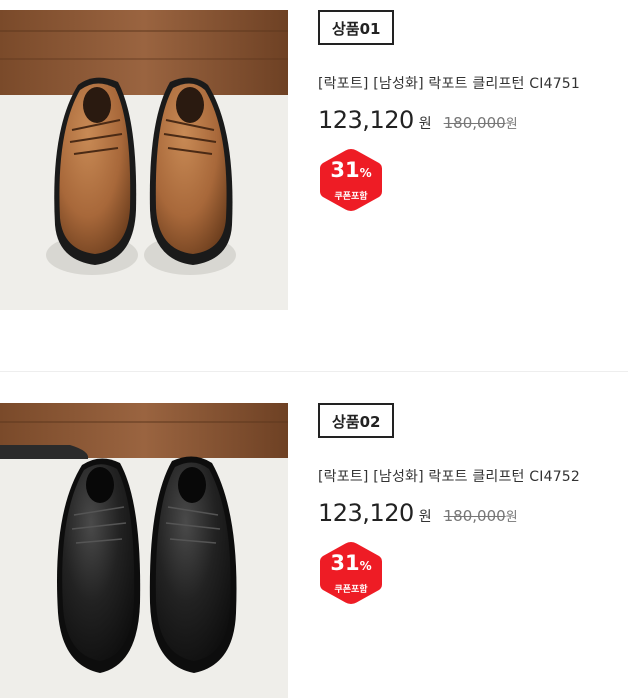  Describe the element at coordinates (356, 420) in the screenshot. I see `product-number-badge: 상품02` at that location.